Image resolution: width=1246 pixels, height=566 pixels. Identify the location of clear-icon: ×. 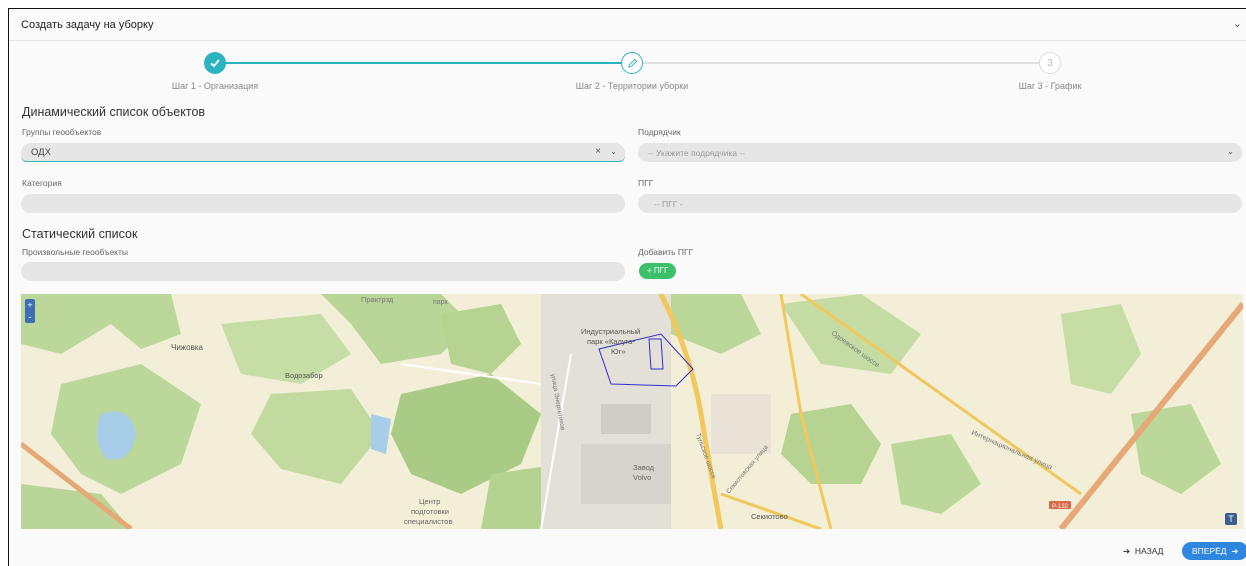
(598, 151).